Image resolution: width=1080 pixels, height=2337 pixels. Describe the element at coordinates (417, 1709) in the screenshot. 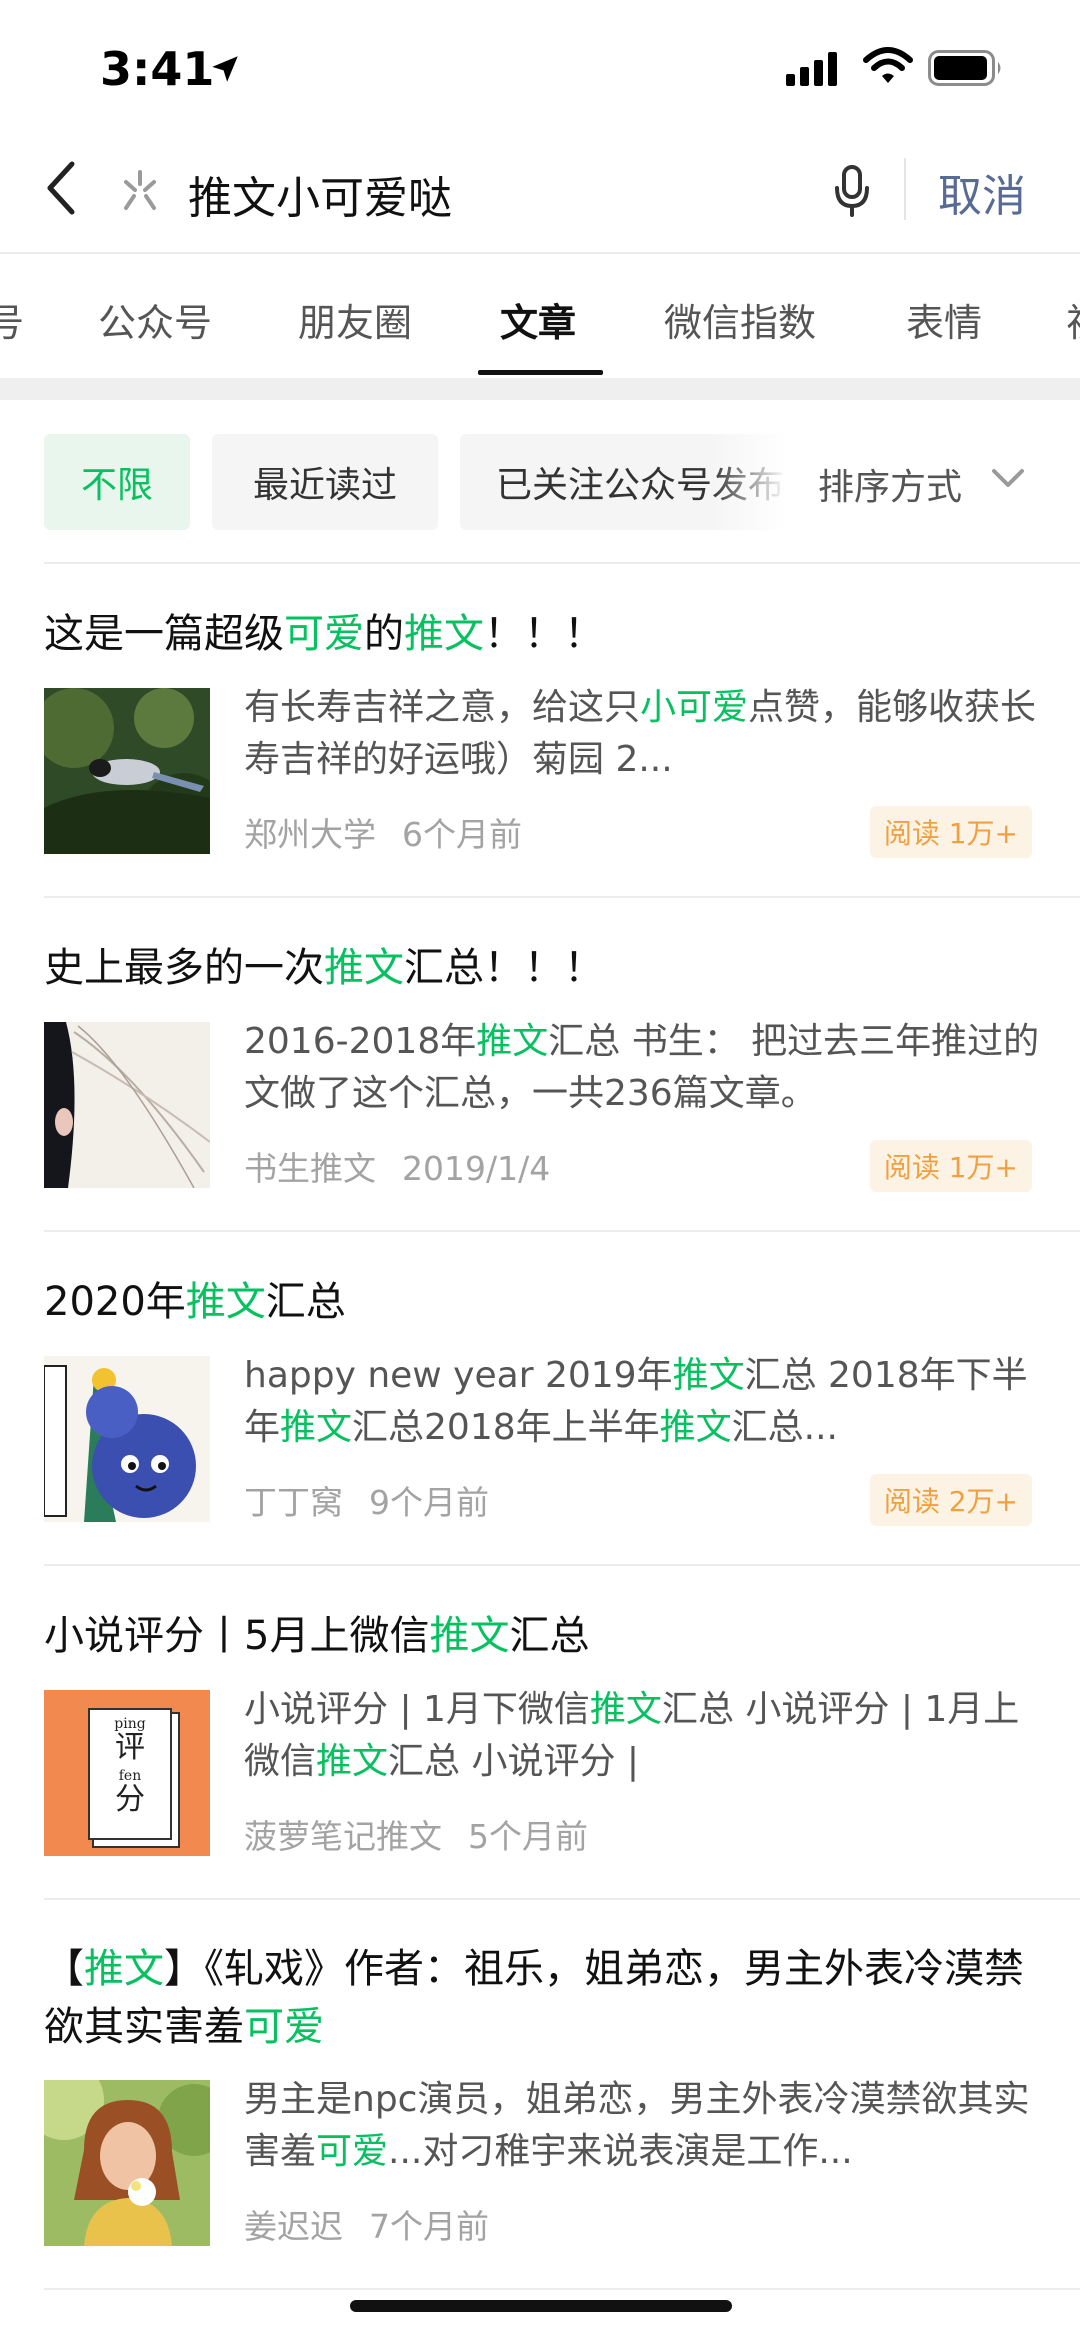

I see `text-segment: 小说评分 | 1月下微信` at that location.